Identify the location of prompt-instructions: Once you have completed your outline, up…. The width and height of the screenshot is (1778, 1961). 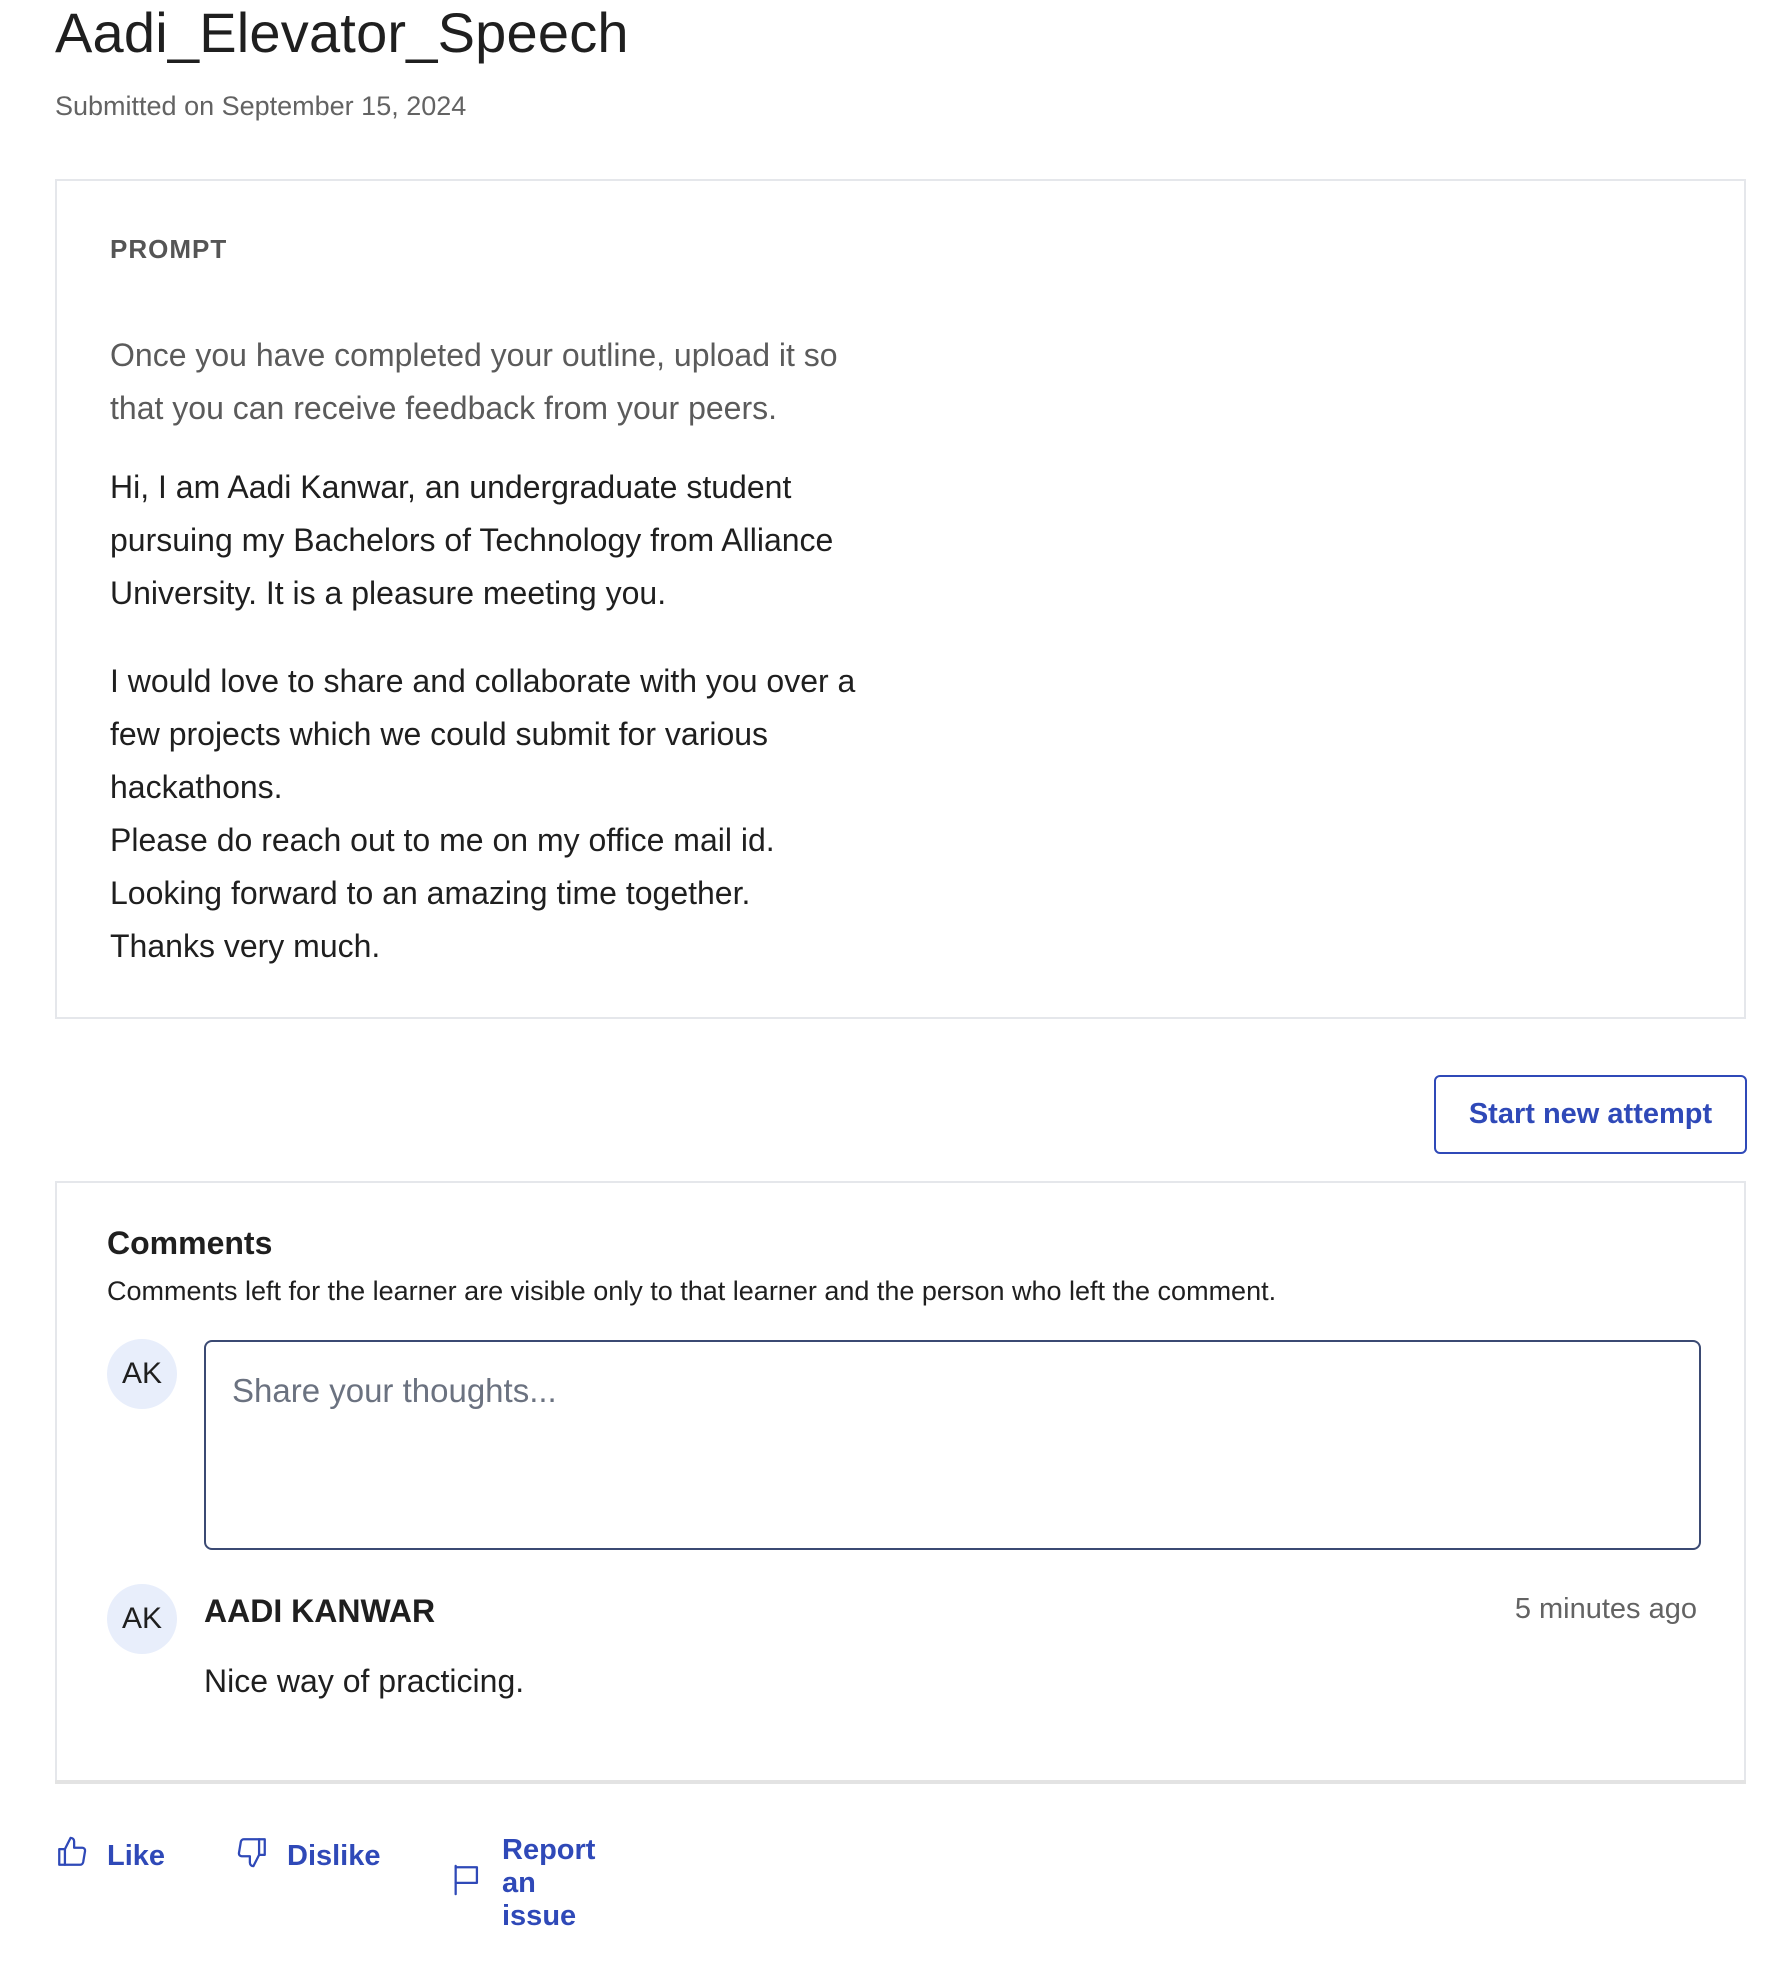
(474, 381).